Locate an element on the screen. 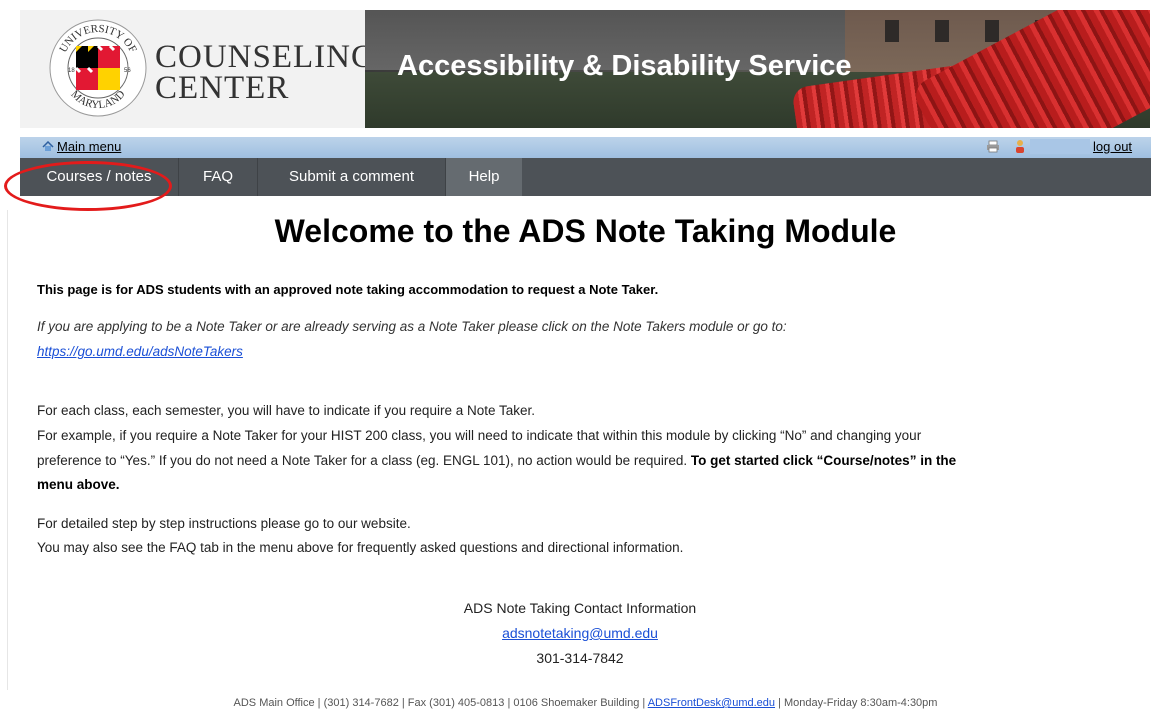  banner-photo: Accessibility & Disability Service is located at coordinates (757, 69).